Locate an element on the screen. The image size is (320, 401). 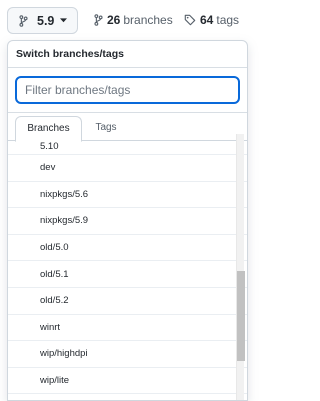
branch-item: old/5.0 is located at coordinates (127, 248).